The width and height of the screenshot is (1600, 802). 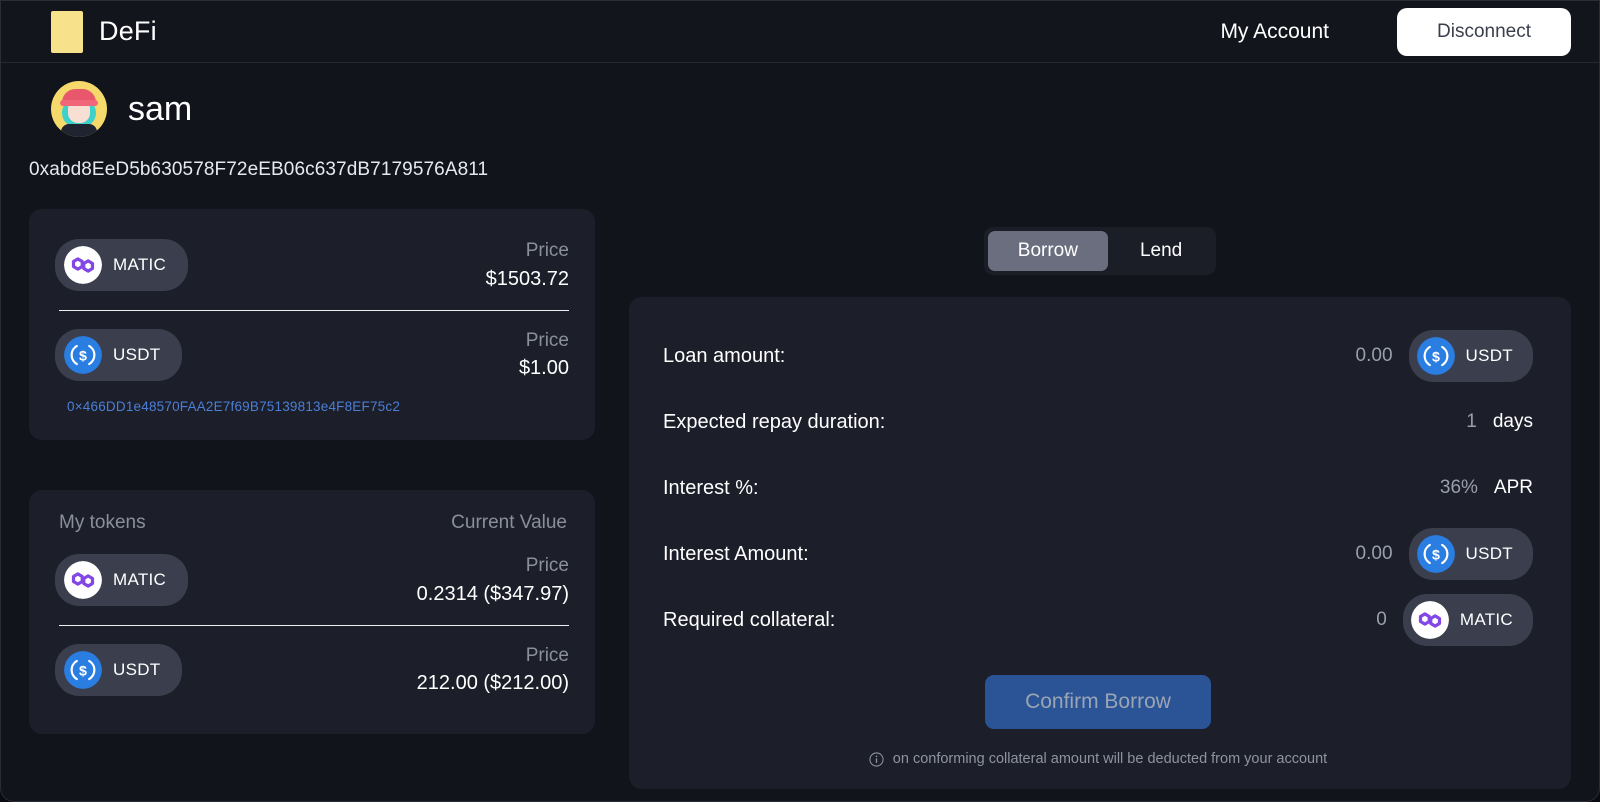 What do you see at coordinates (79, 130) in the screenshot?
I see `avatar-body` at bounding box center [79, 130].